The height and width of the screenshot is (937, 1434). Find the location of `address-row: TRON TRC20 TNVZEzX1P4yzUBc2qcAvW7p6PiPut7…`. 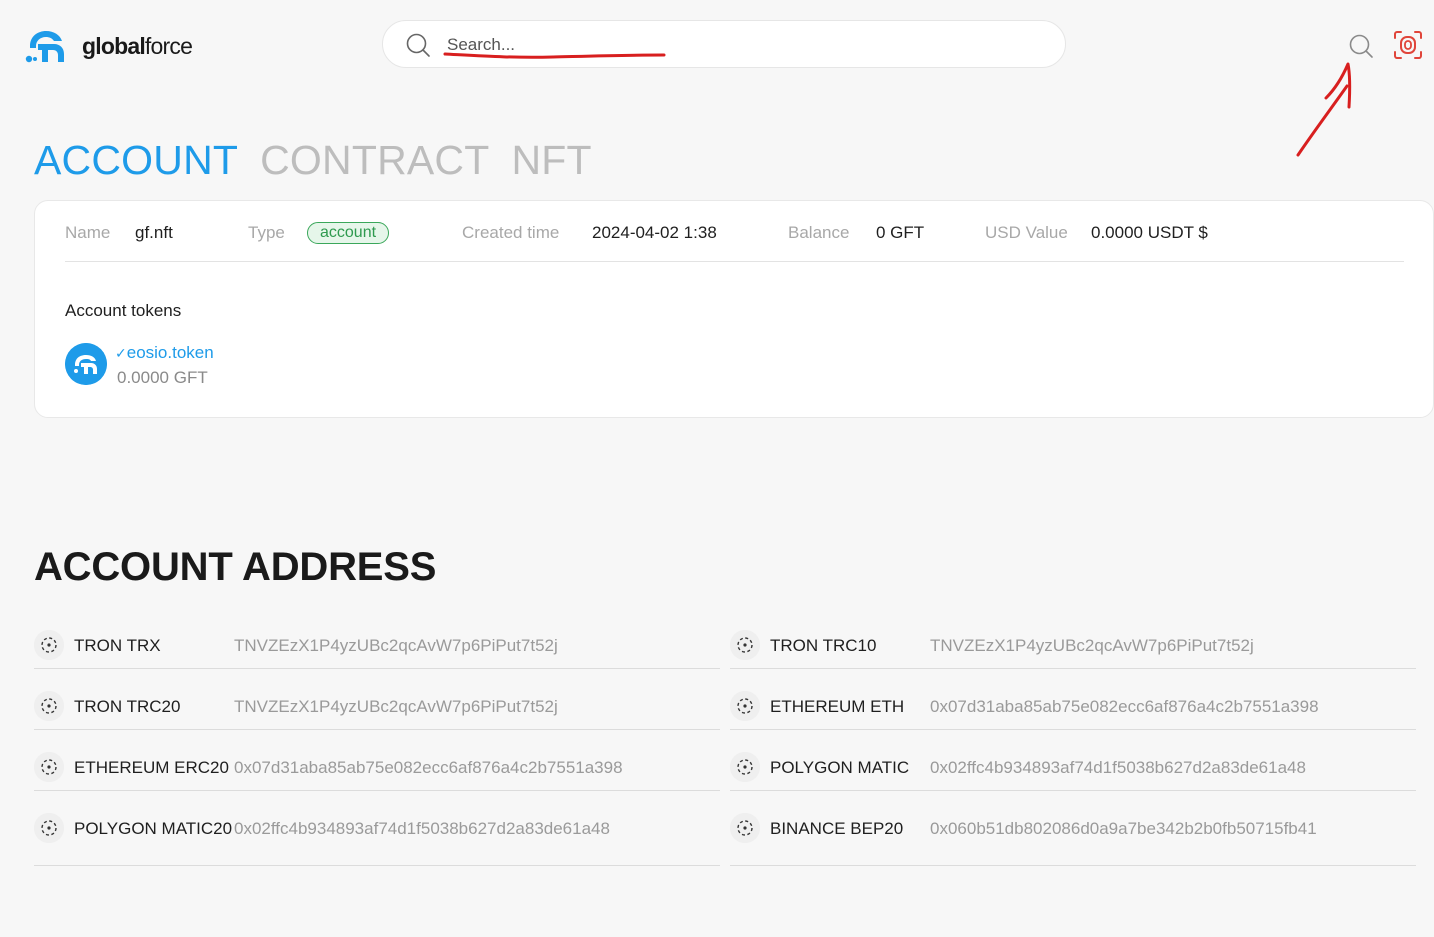

address-row: TRON TRC20 TNVZEzX1P4yzUBc2qcAvW7p6PiPut7… is located at coordinates (377, 710).